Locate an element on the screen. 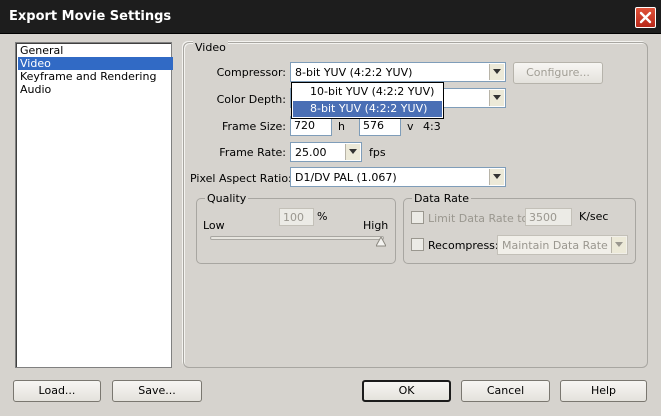 This screenshot has height=416, width=661. frame-size-label: Frame Size: is located at coordinates (253, 126).